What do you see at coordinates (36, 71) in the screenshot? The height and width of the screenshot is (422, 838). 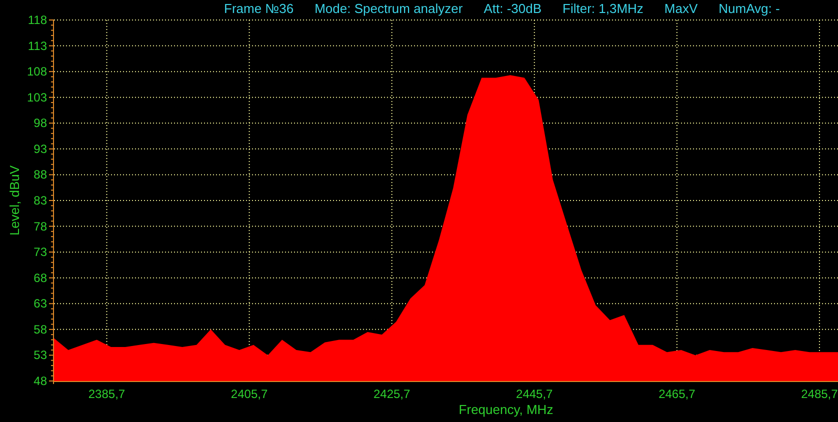 I see `y-tick-label: 108` at bounding box center [36, 71].